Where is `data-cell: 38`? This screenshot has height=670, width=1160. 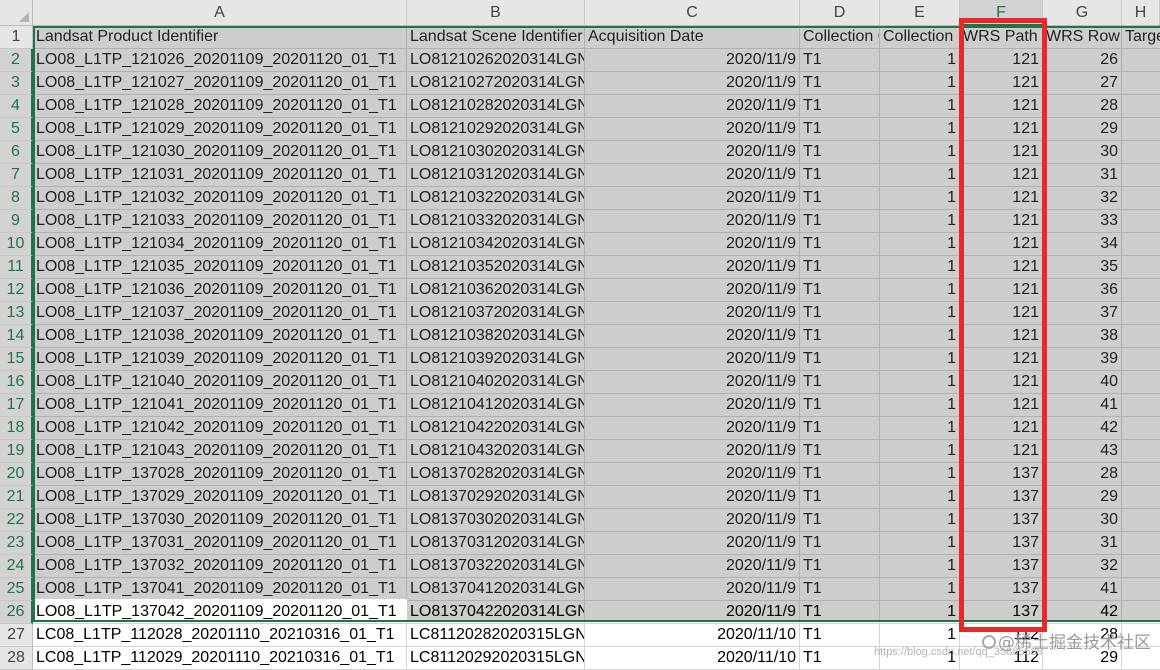 data-cell: 38 is located at coordinates (1082, 336).